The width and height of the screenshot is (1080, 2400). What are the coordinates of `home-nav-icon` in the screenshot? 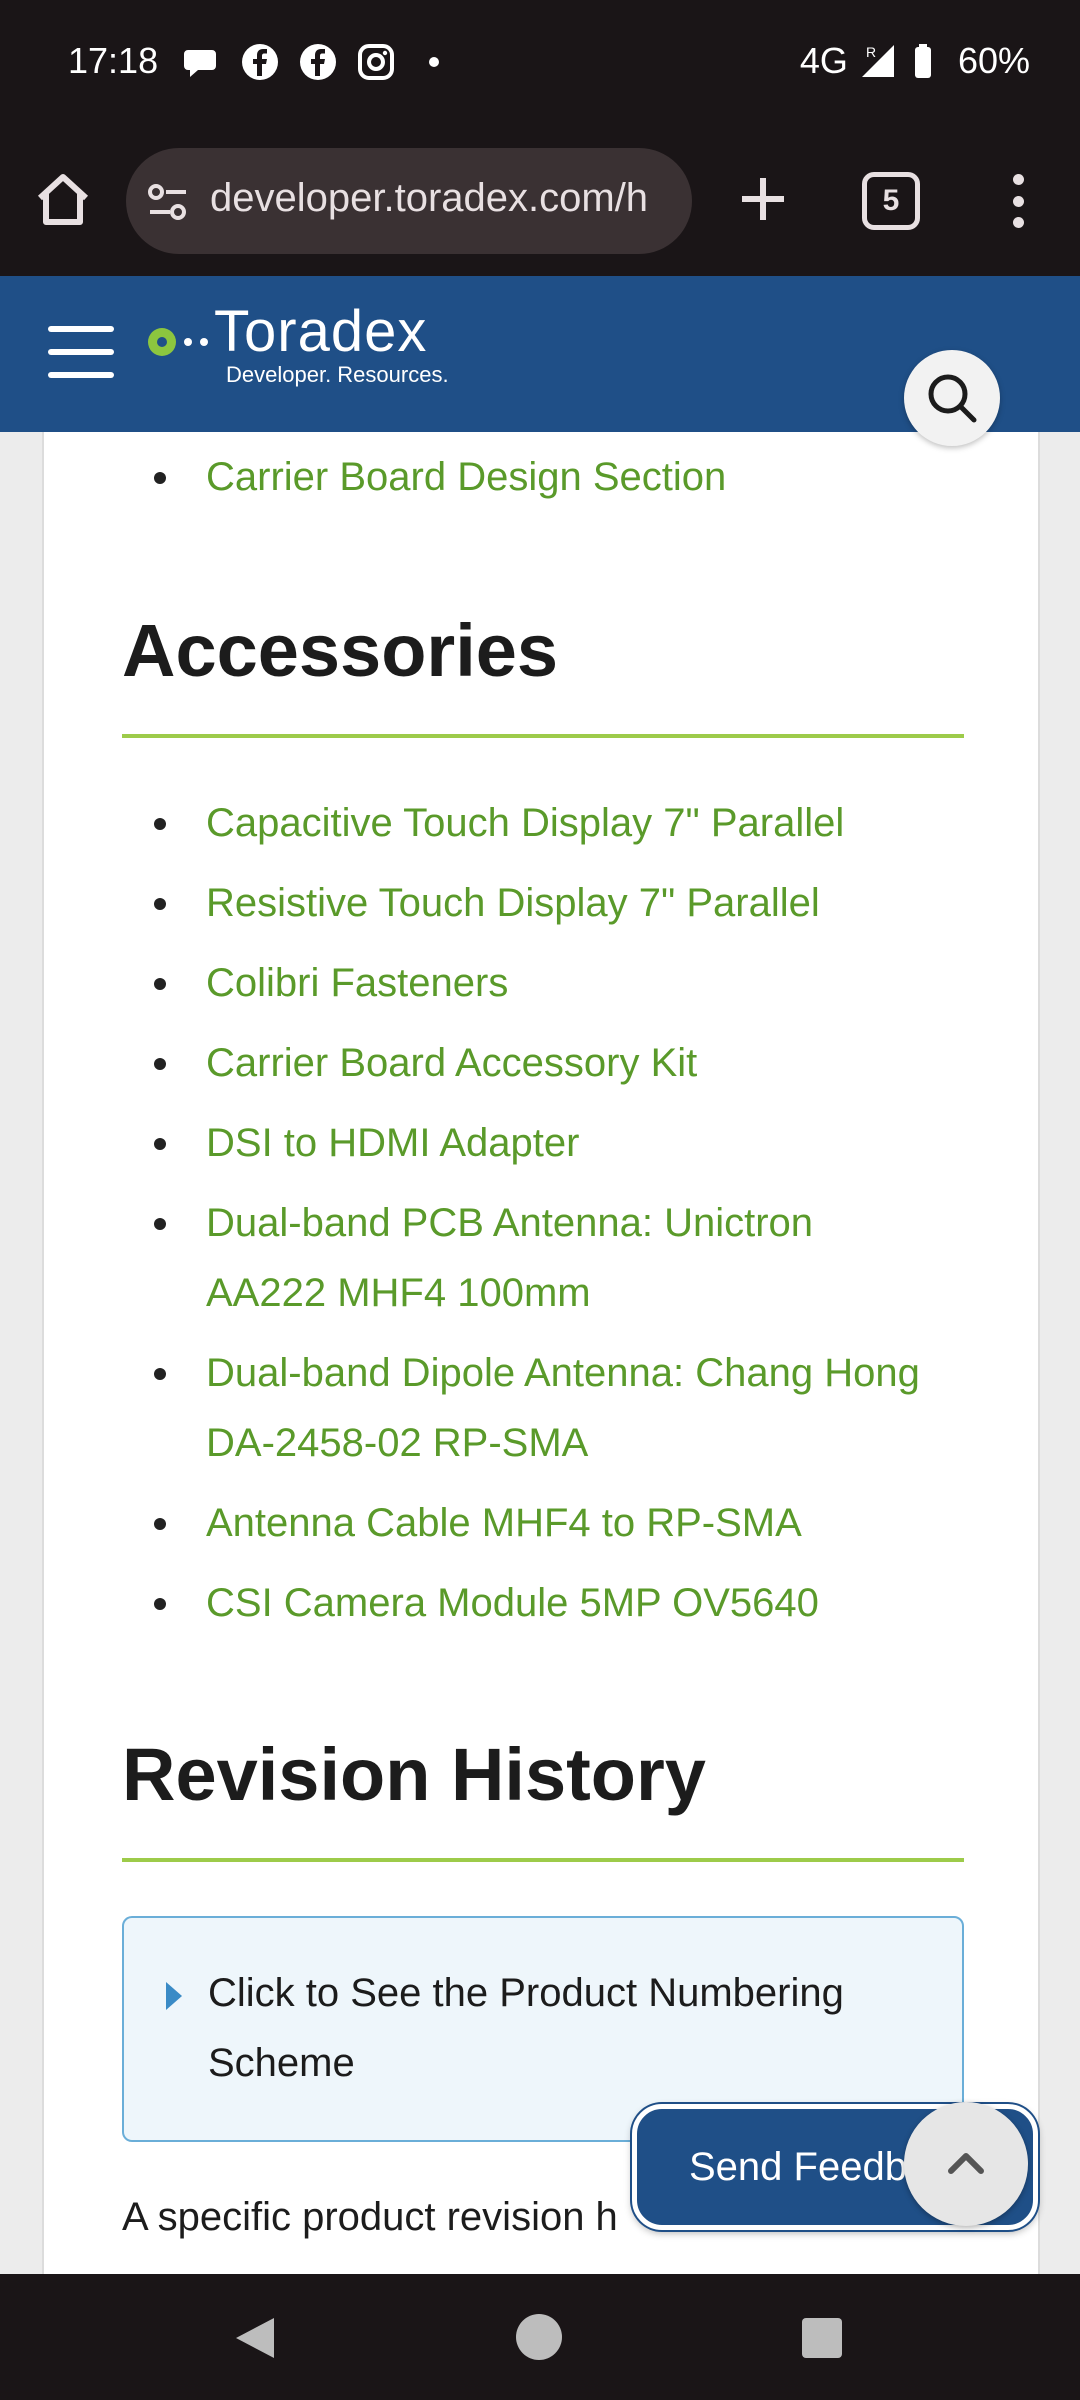 It's located at (539, 2337).